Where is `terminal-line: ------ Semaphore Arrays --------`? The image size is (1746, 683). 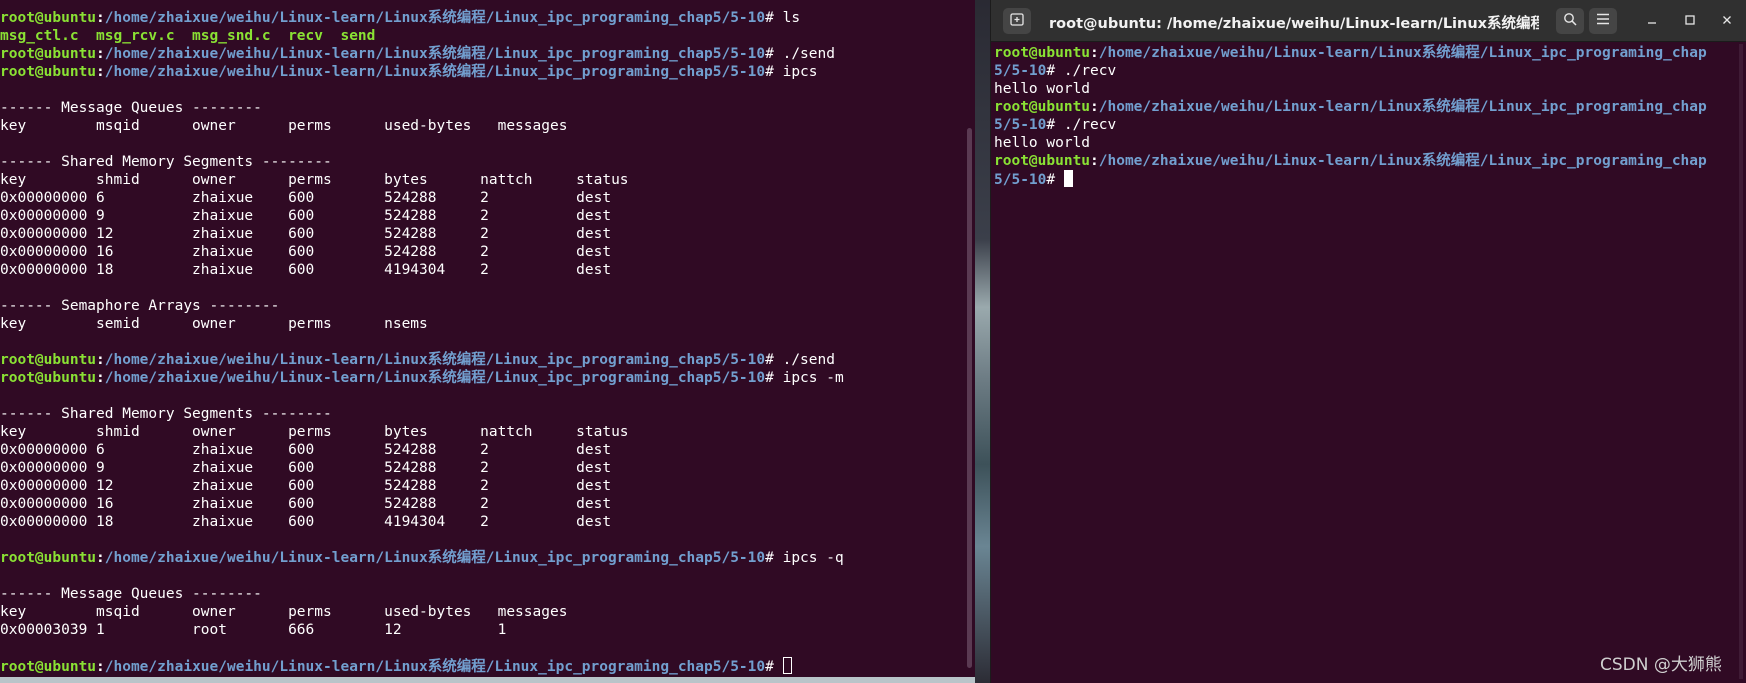 terminal-line: ------ Semaphore Arrays -------- is located at coordinates (422, 306).